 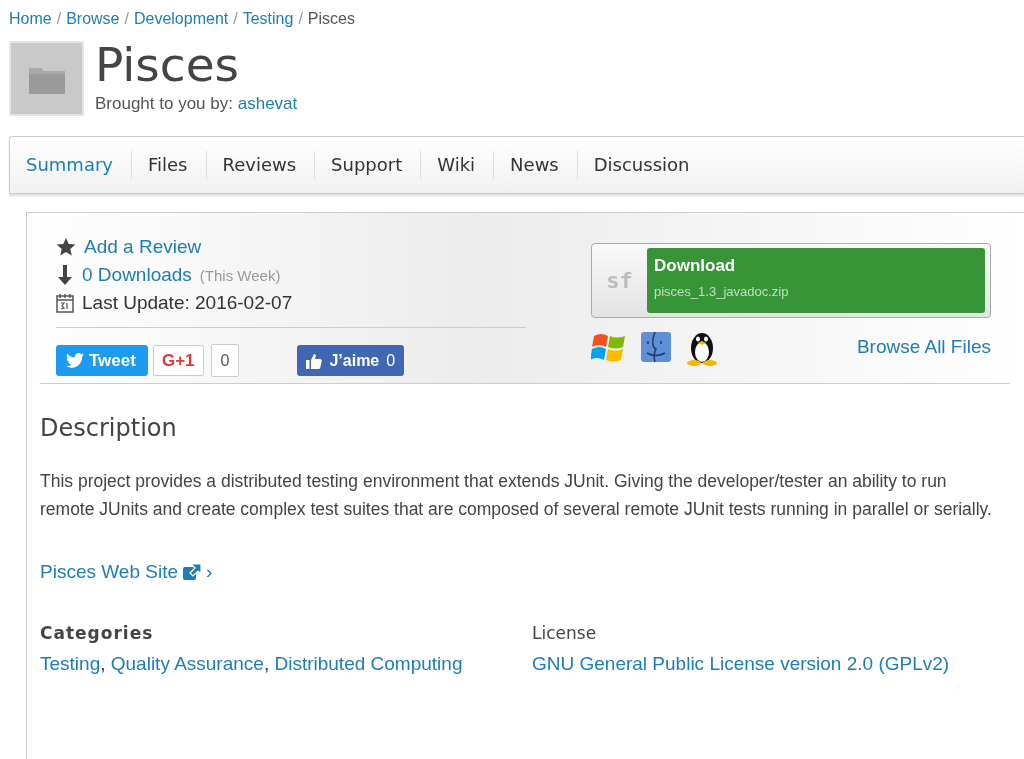 I want to click on byline-label: Brought to you by:, so click(x=164, y=103).